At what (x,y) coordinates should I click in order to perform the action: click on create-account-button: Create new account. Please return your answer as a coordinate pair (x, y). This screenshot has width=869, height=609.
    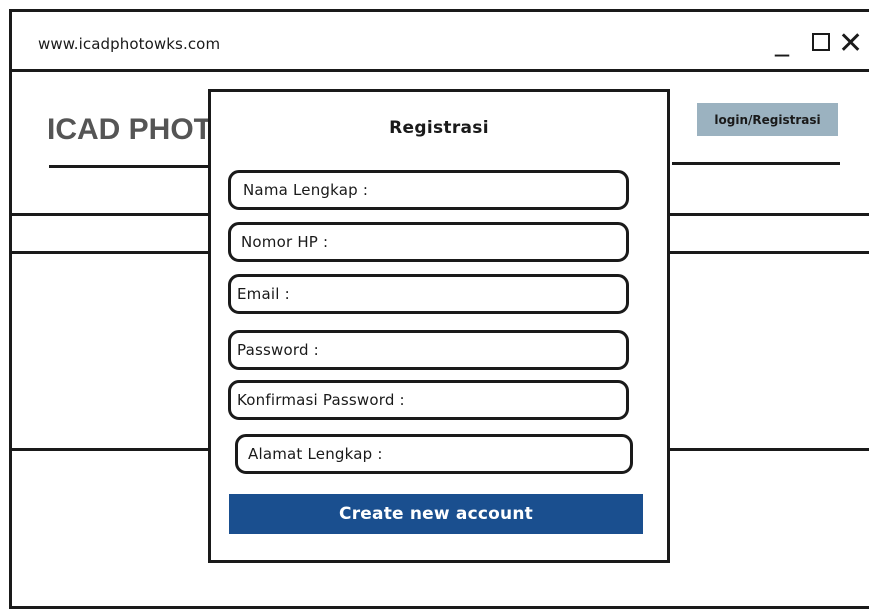
    Looking at the image, I should click on (436, 514).